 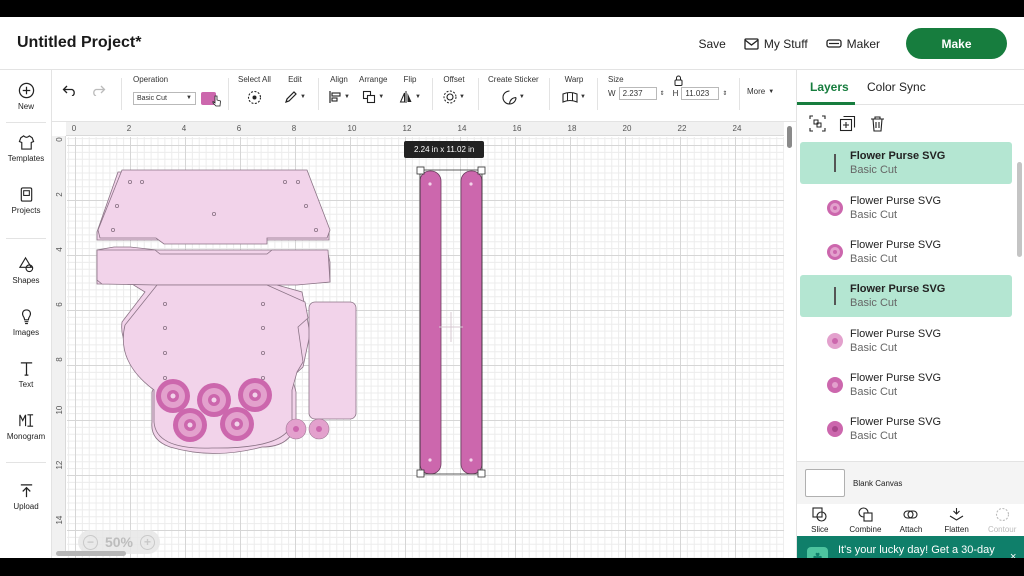 I want to click on make-button: Make, so click(x=956, y=43).